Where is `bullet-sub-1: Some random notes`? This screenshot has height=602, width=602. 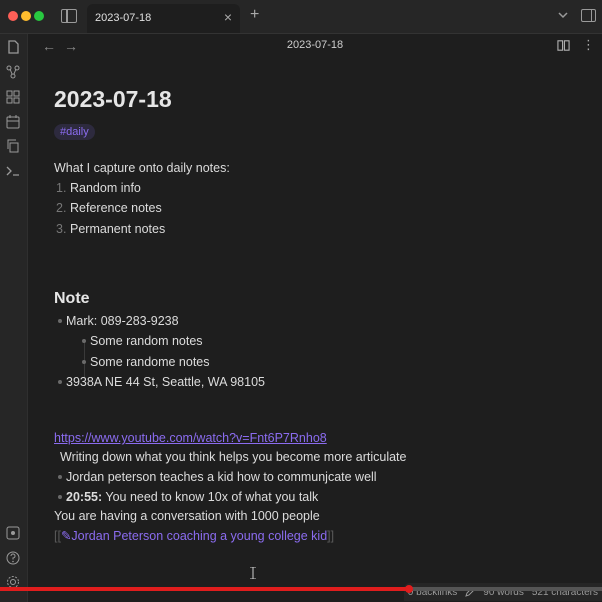
bullet-sub-1: Some random notes is located at coordinates (146, 341).